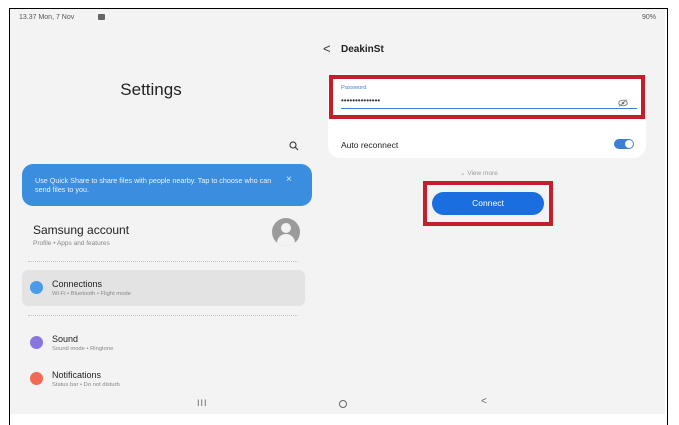 This screenshot has height=425, width=679. Describe the element at coordinates (77, 375) in the screenshot. I see `menu-item-title: Notifications` at that location.